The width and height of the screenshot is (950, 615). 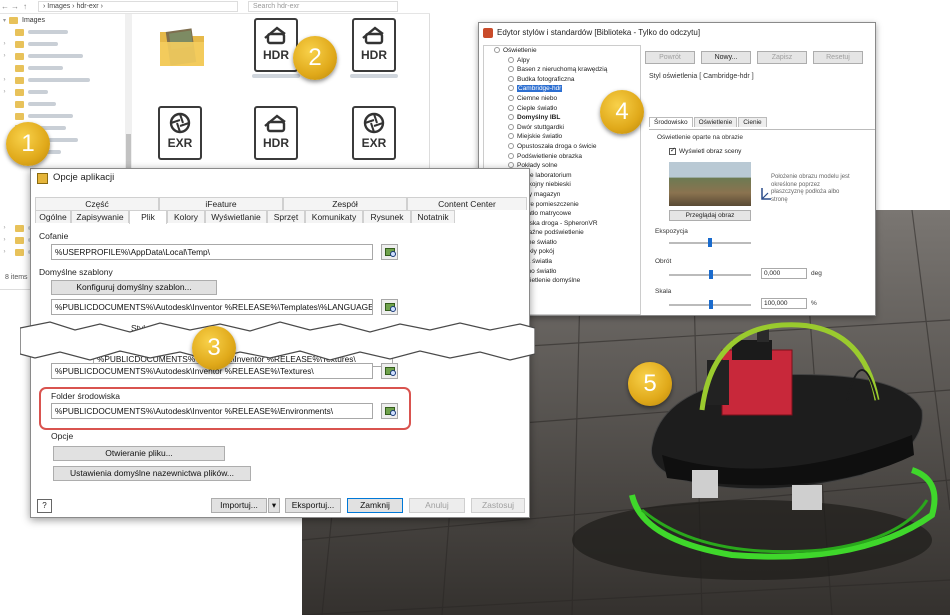 I want to click on tab-assembly: Zespół, so click(x=345, y=203).